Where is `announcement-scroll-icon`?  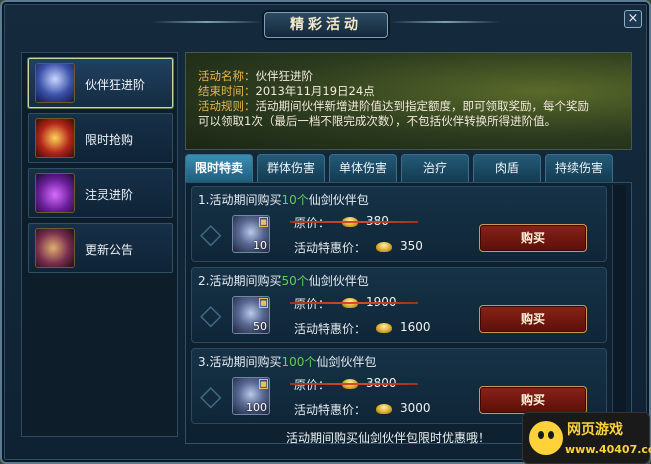 announcement-scroll-icon is located at coordinates (55, 248).